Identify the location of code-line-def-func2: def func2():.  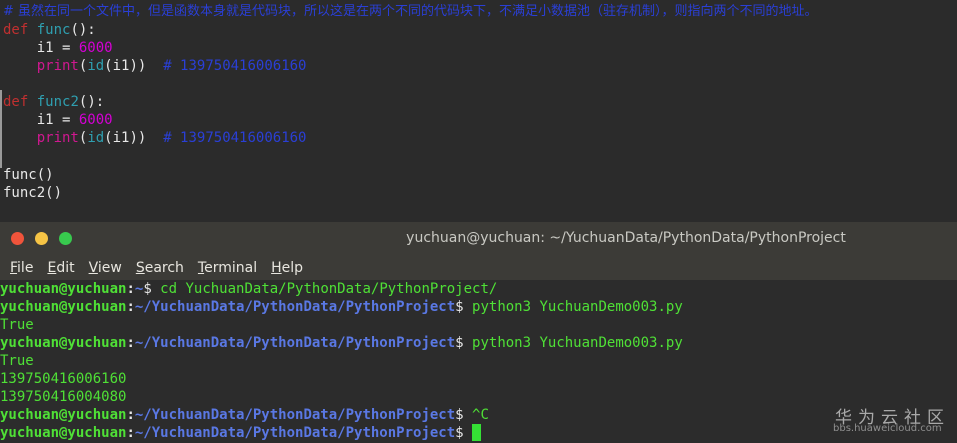
(53, 102).